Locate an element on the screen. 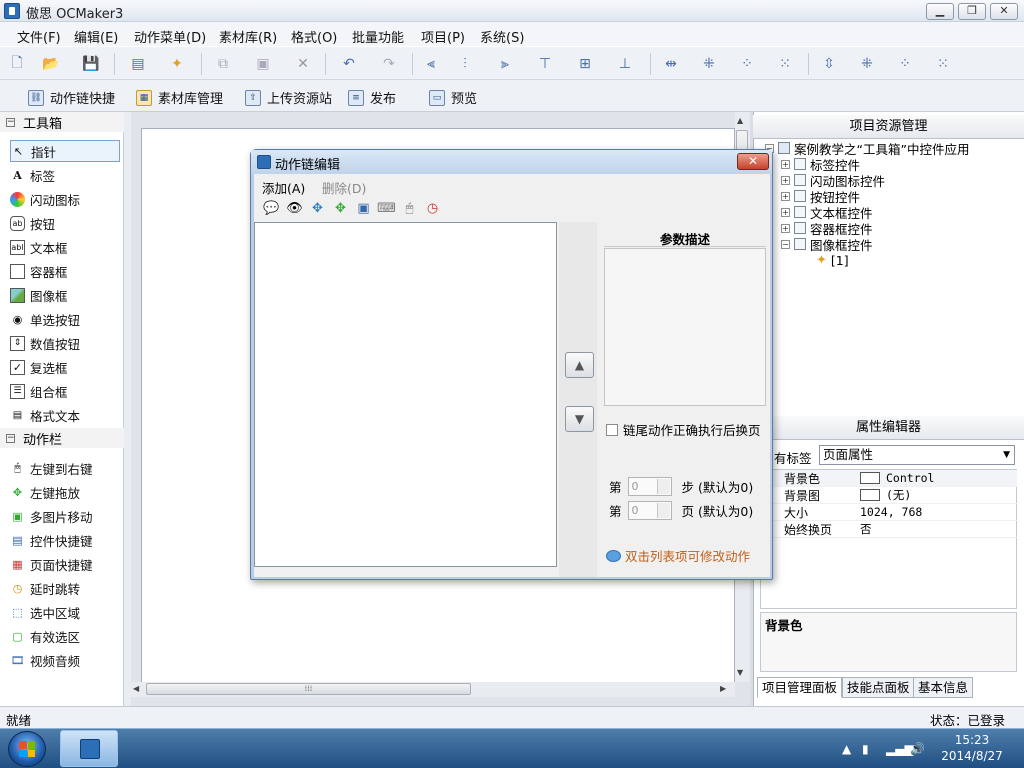 The height and width of the screenshot is (768, 1024). scroll-right-icon: ▶ is located at coordinates (723, 688).